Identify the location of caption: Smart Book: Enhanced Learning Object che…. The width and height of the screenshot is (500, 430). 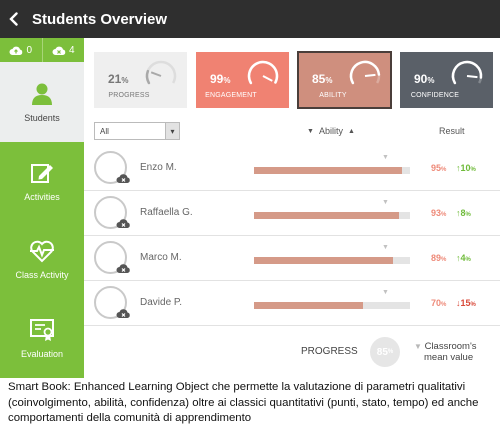
(243, 402).